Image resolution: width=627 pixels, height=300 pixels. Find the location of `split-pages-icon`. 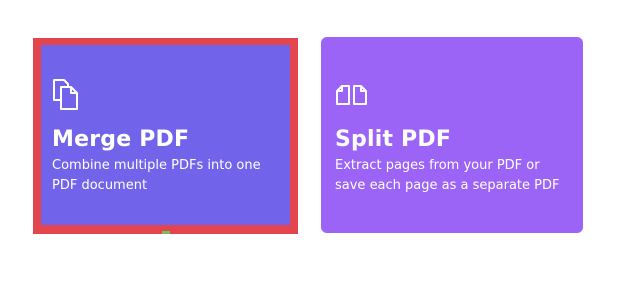

split-pages-icon is located at coordinates (352, 96).